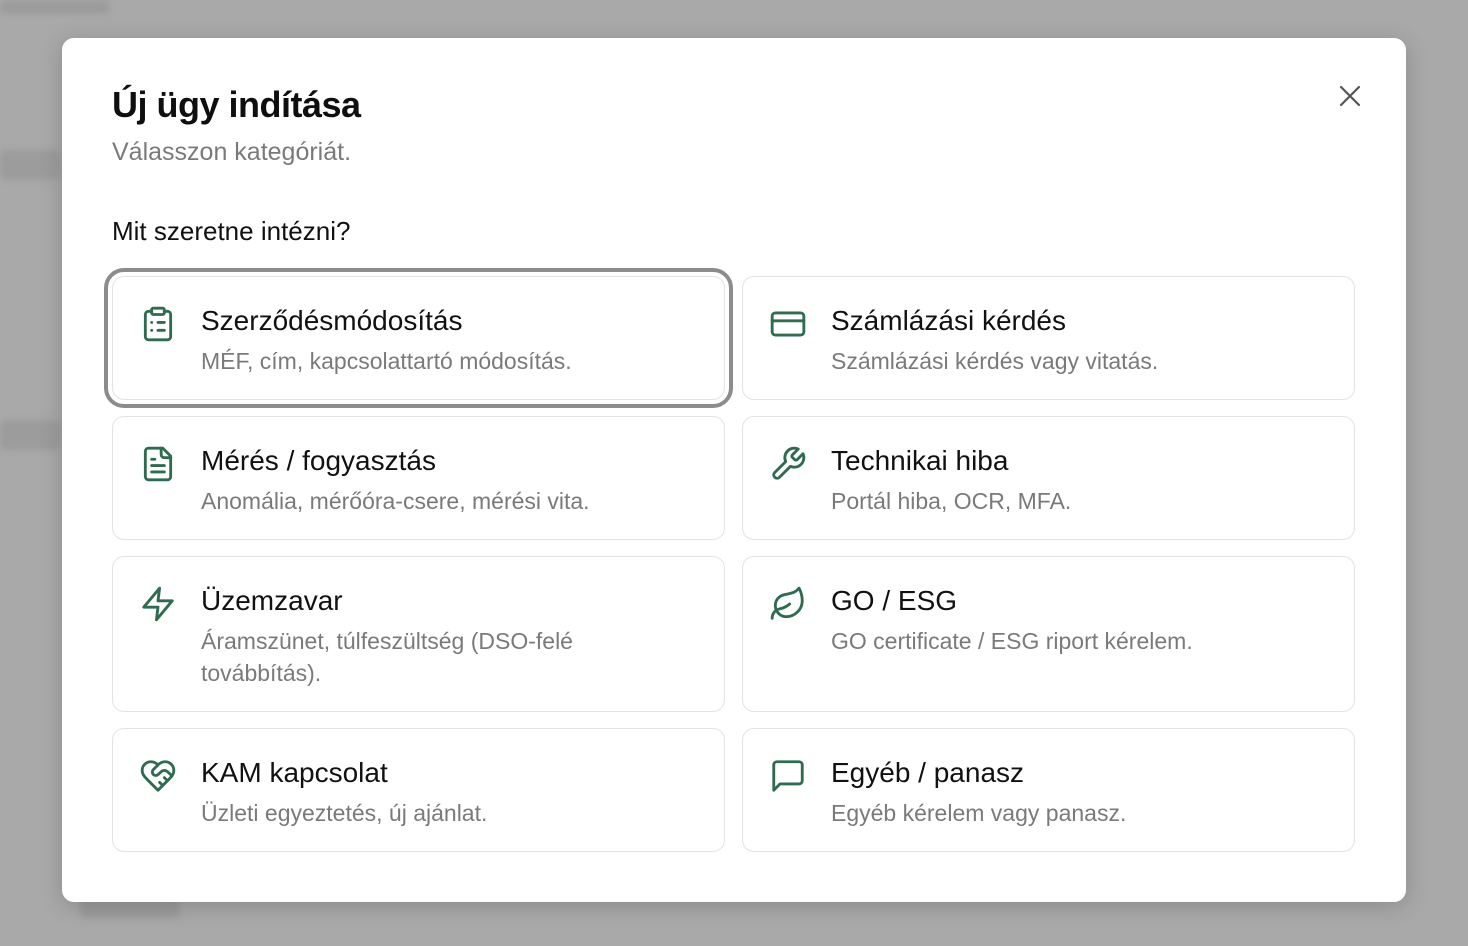 This screenshot has width=1468, height=946. I want to click on message-square-icon, so click(788, 776).